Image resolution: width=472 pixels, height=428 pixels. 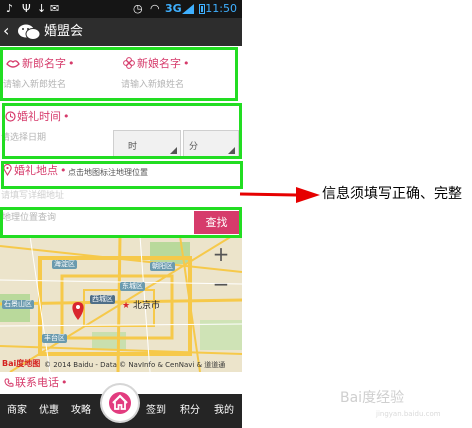 What do you see at coordinates (162, 266) in the screenshot?
I see `map-label-chaoyang: 朝阳区` at bounding box center [162, 266].